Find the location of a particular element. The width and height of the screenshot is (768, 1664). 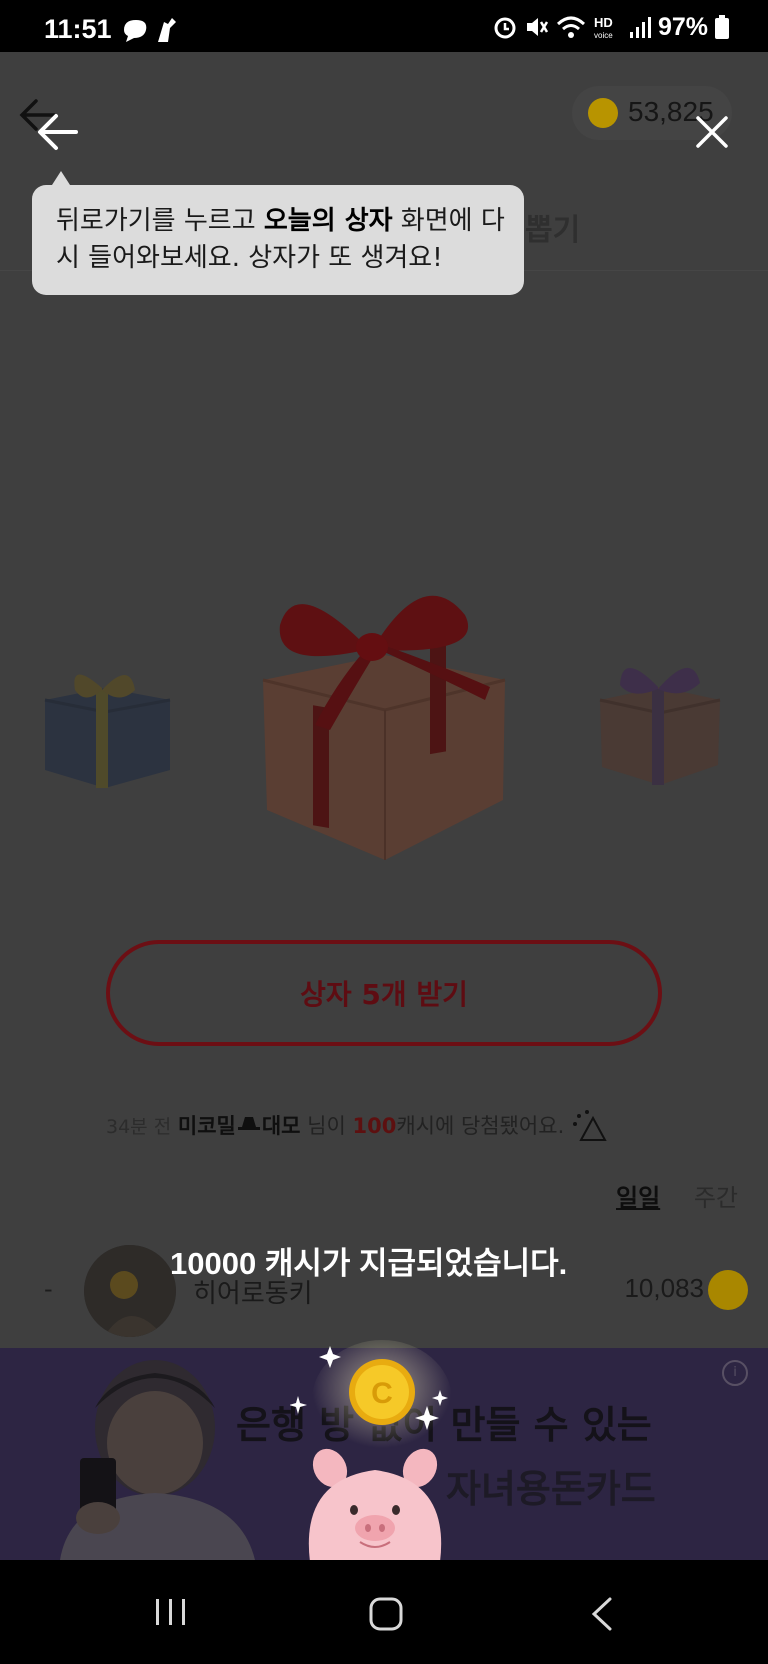

wifi-icon is located at coordinates (570, 27).